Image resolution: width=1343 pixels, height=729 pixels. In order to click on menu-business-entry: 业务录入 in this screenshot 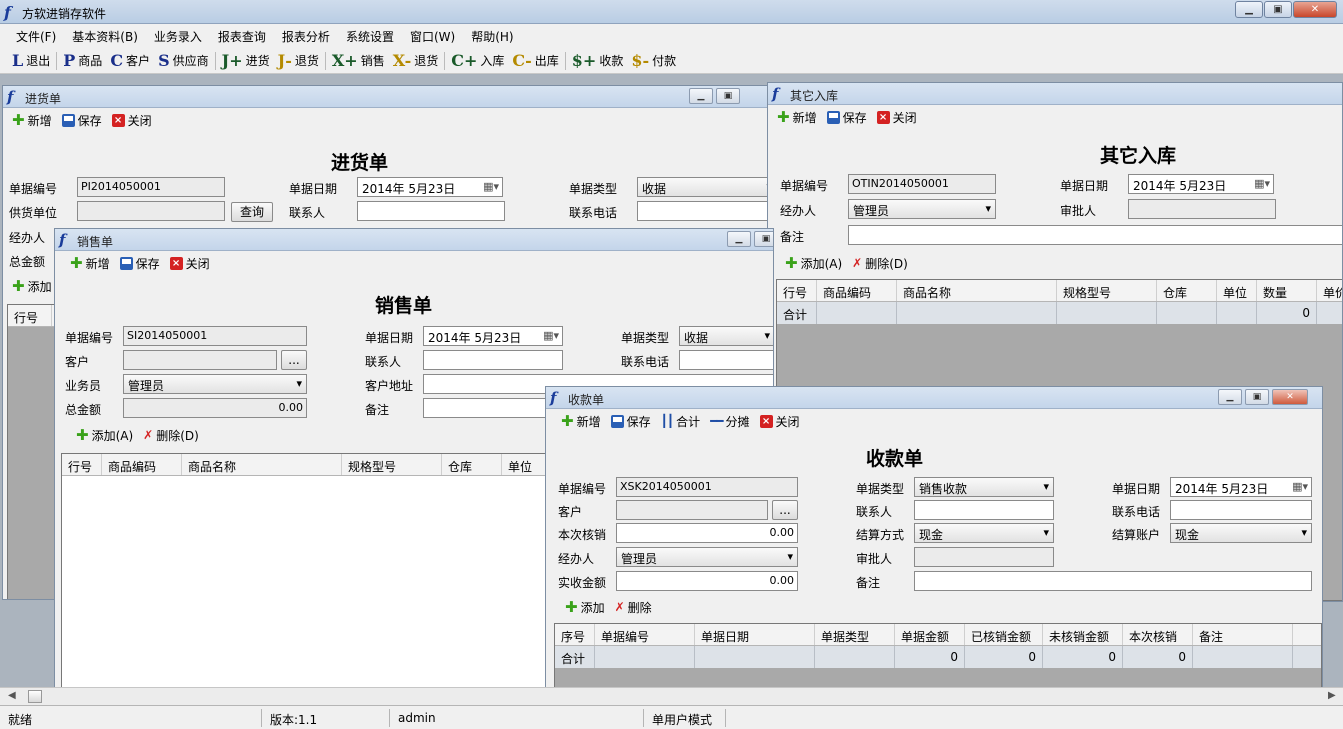, I will do `click(178, 36)`.